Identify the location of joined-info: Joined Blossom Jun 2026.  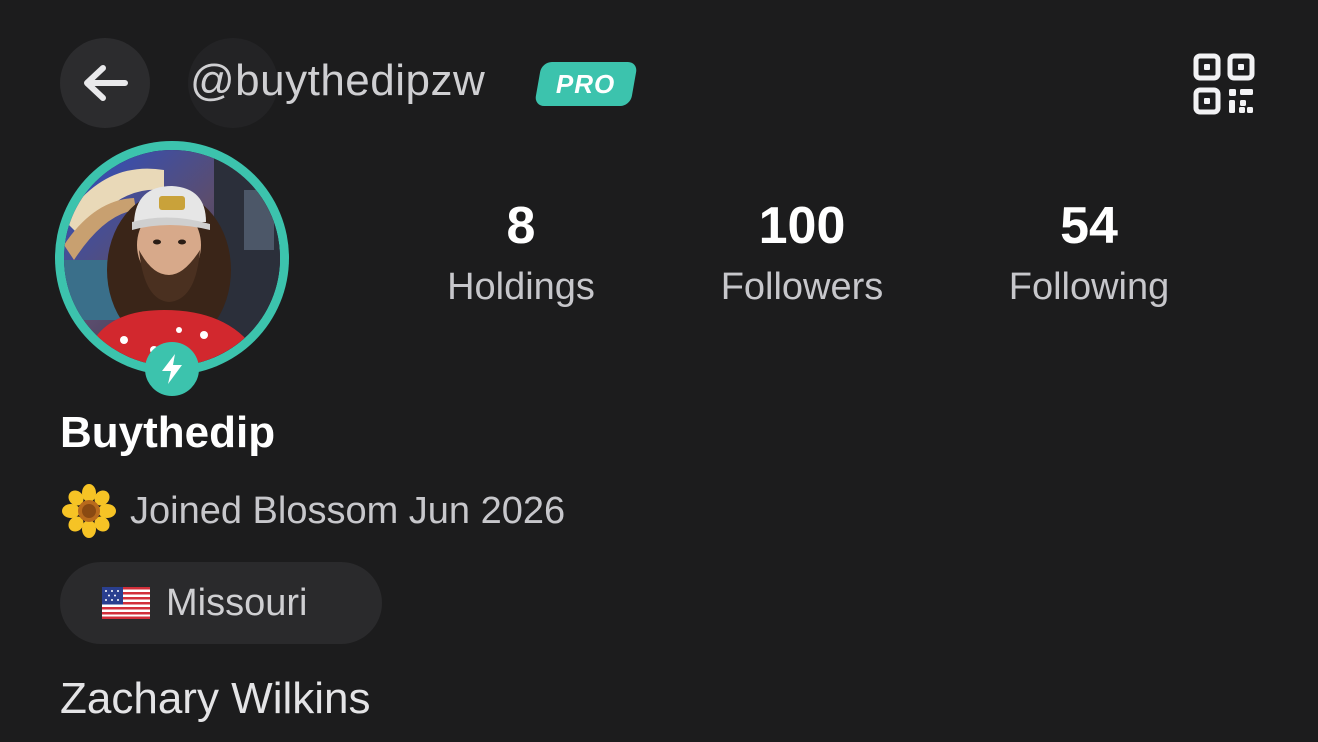
(313, 511).